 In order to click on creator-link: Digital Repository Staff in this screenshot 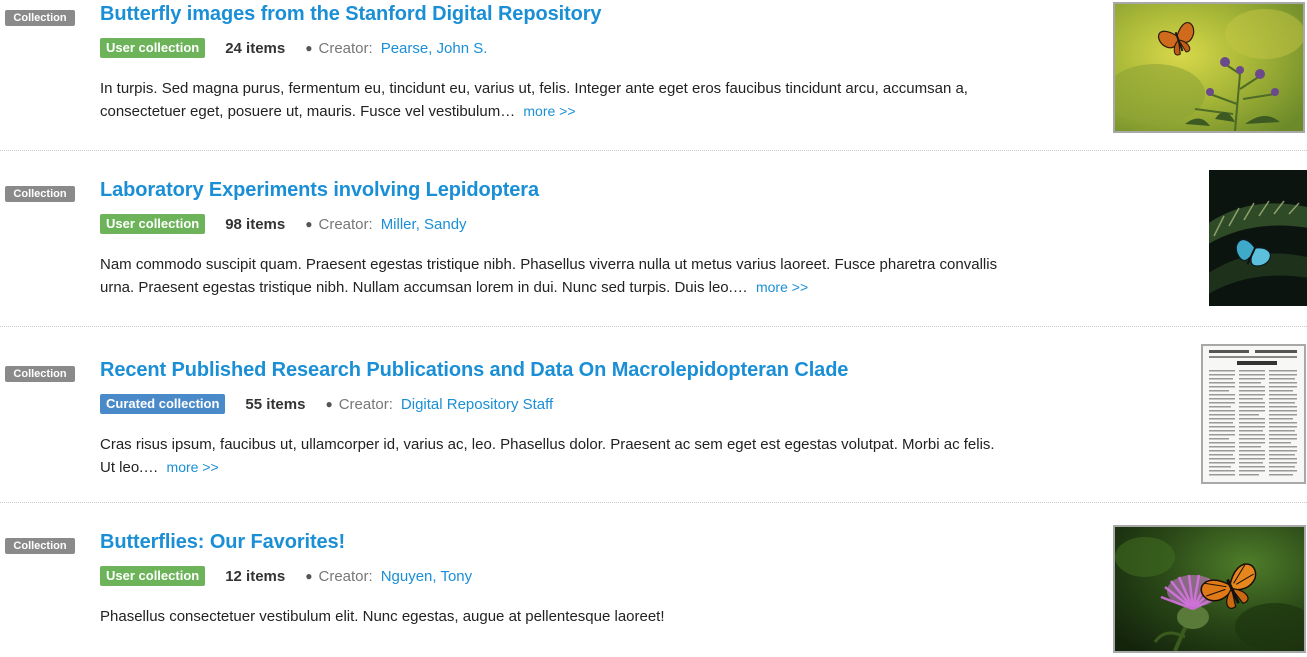, I will do `click(477, 404)`.